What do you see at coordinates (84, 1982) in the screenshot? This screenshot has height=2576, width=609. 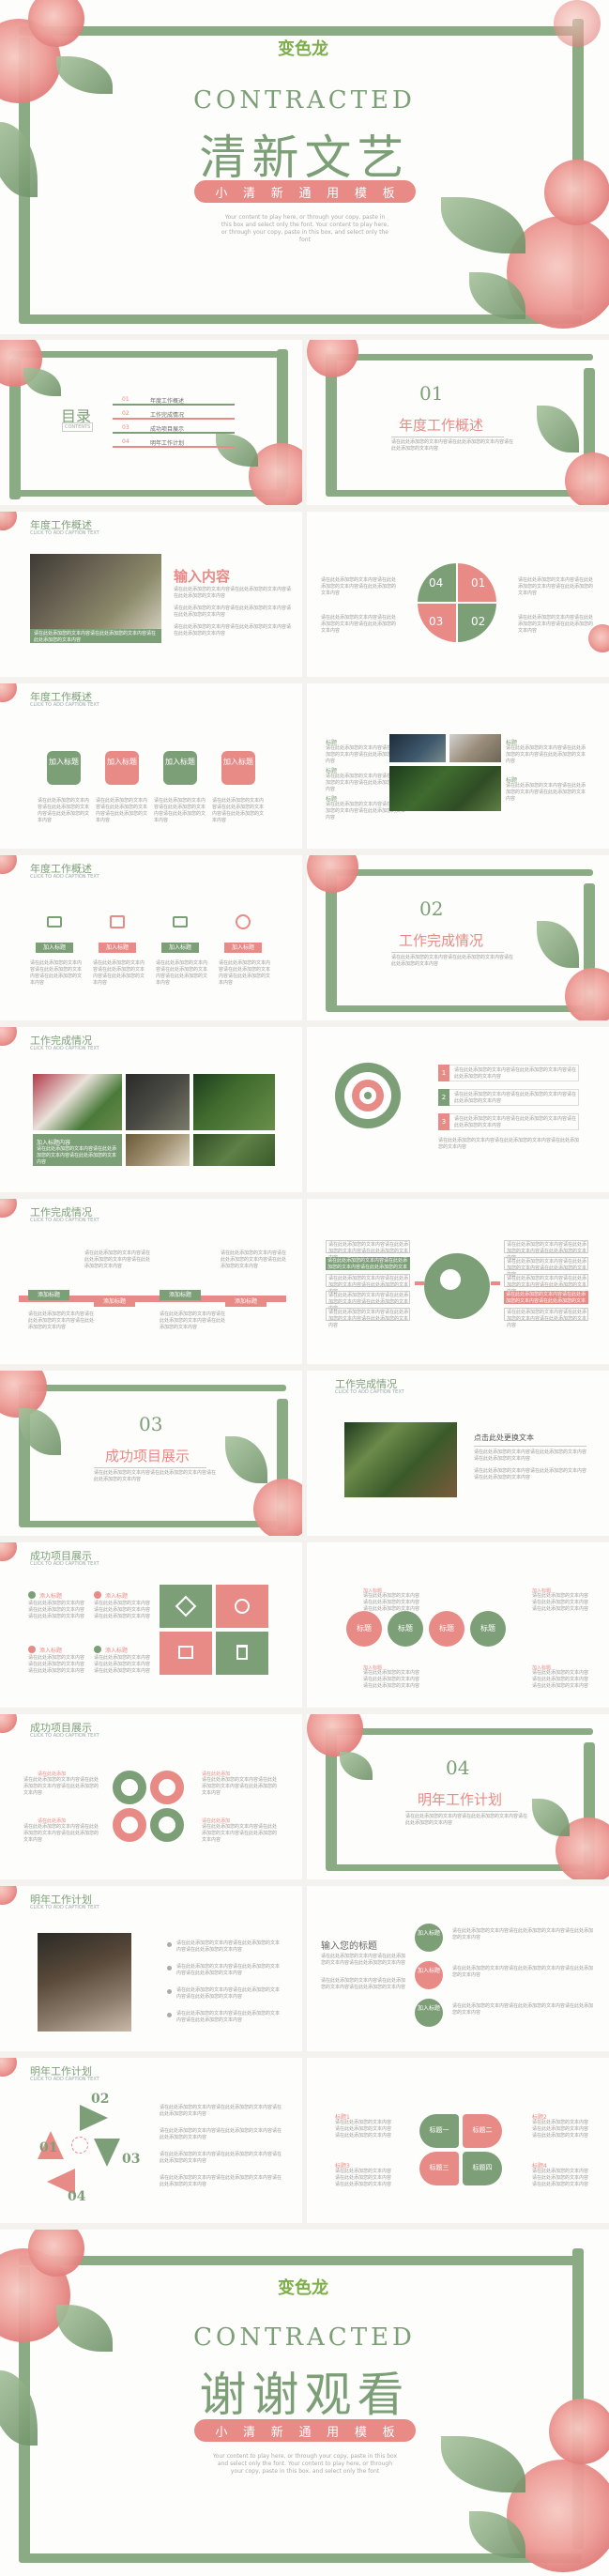 I see `desk-photo` at bounding box center [84, 1982].